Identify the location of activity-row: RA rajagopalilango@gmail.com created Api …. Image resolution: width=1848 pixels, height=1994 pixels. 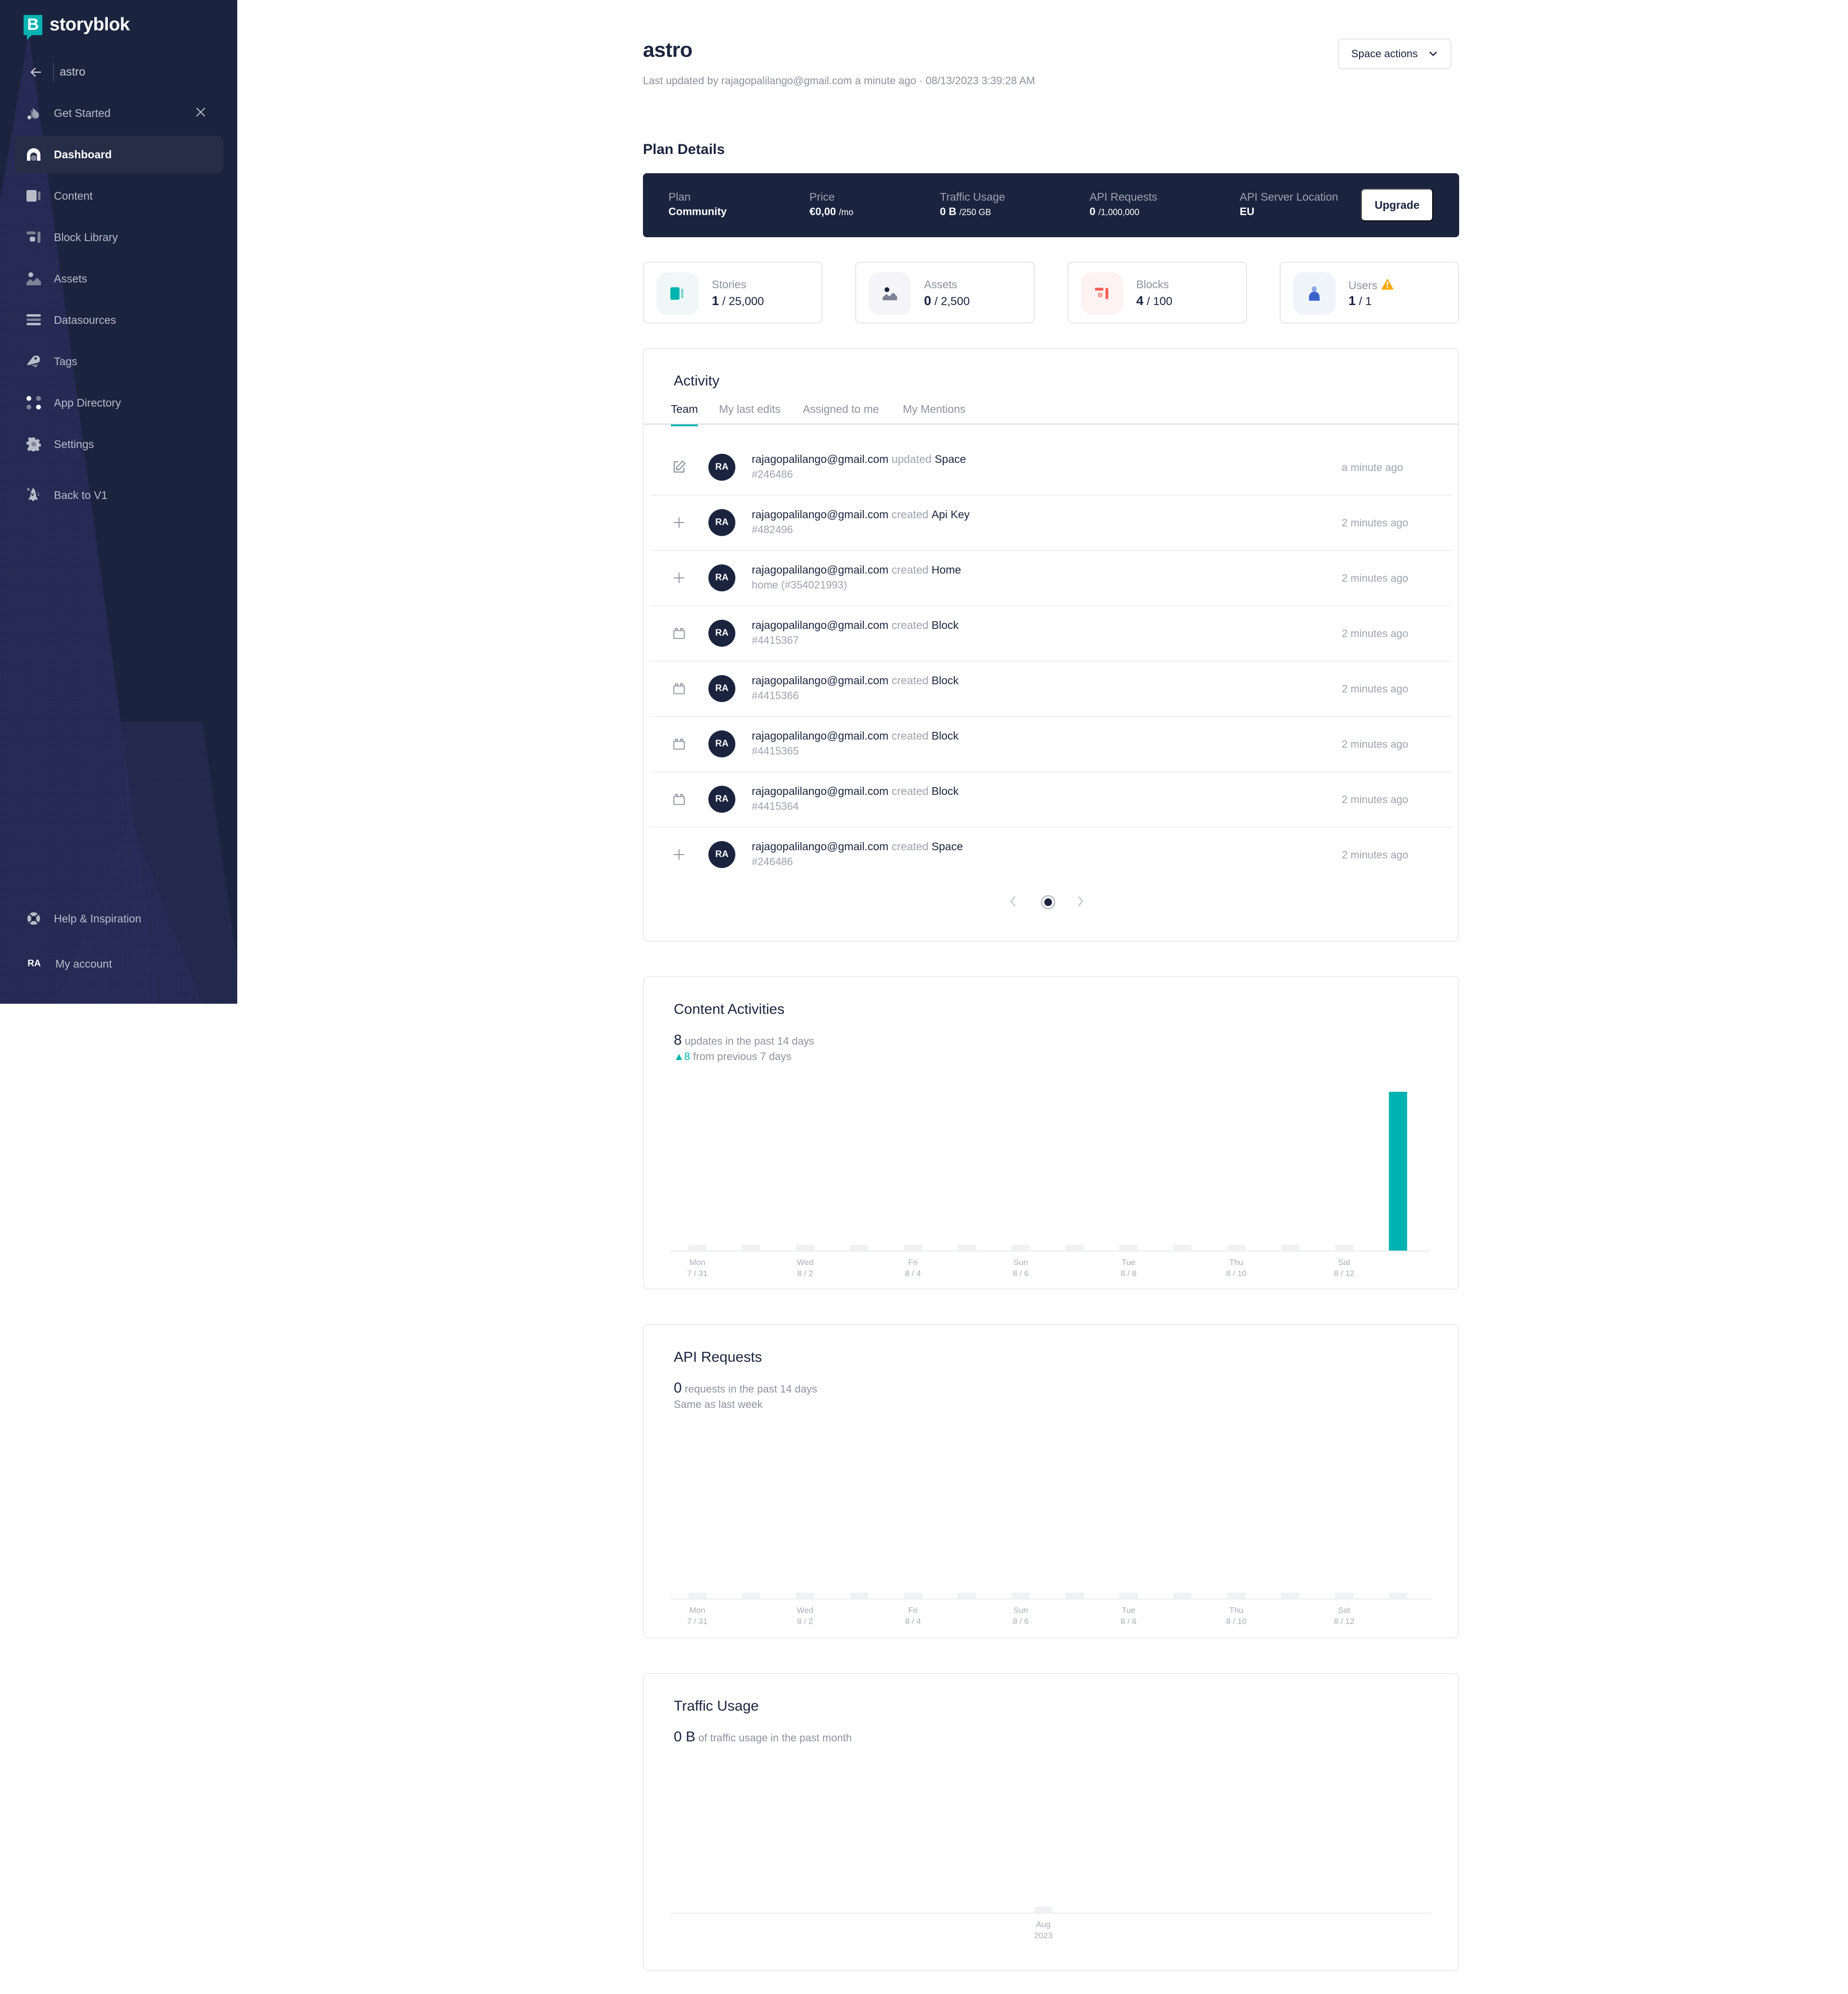
(1051, 523).